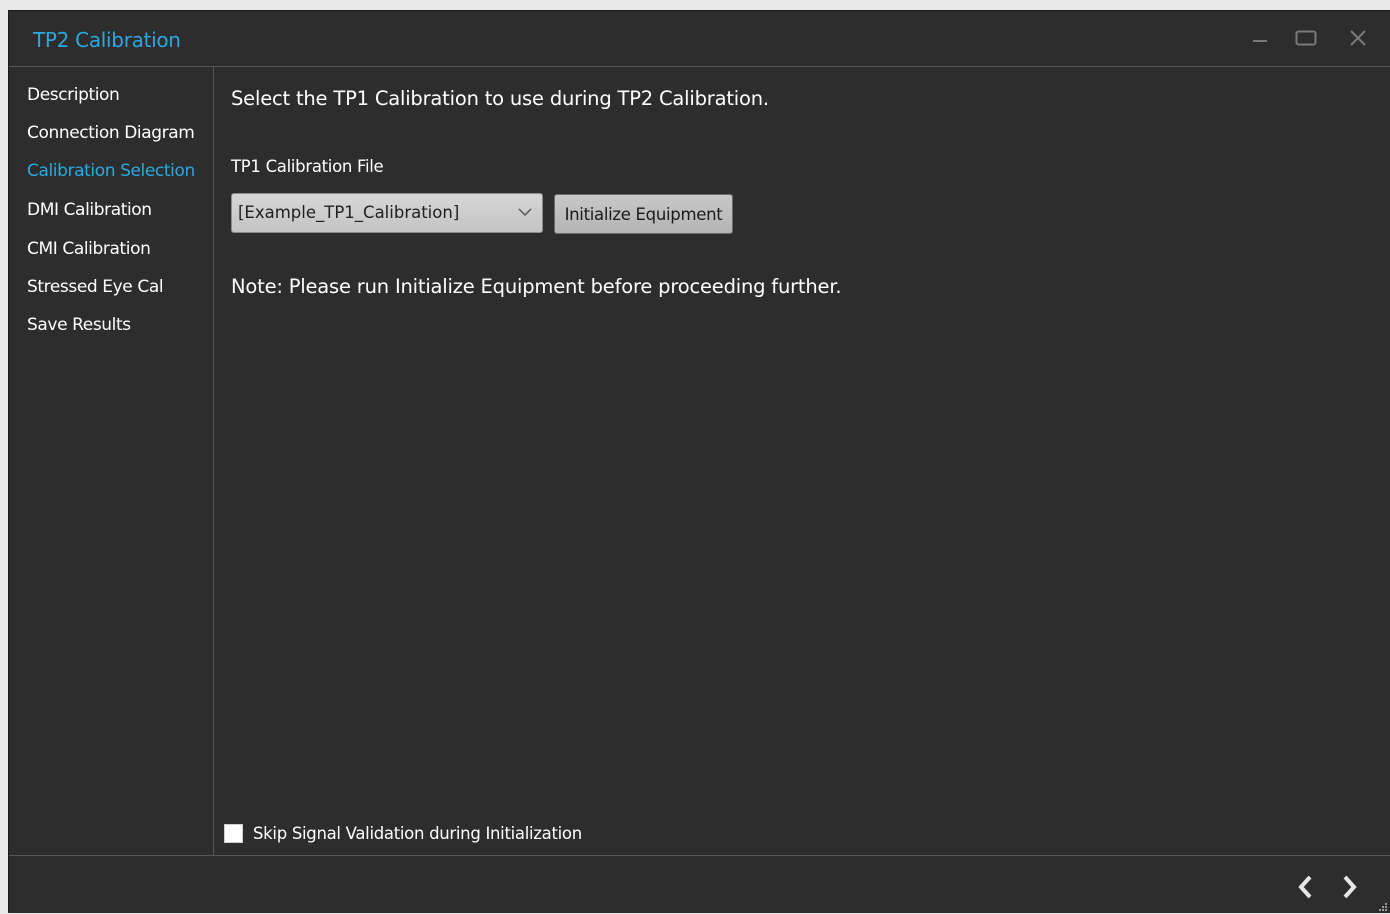 The height and width of the screenshot is (914, 1390). Describe the element at coordinates (79, 325) in the screenshot. I see `sidebar-item-save-results: Save Results` at that location.